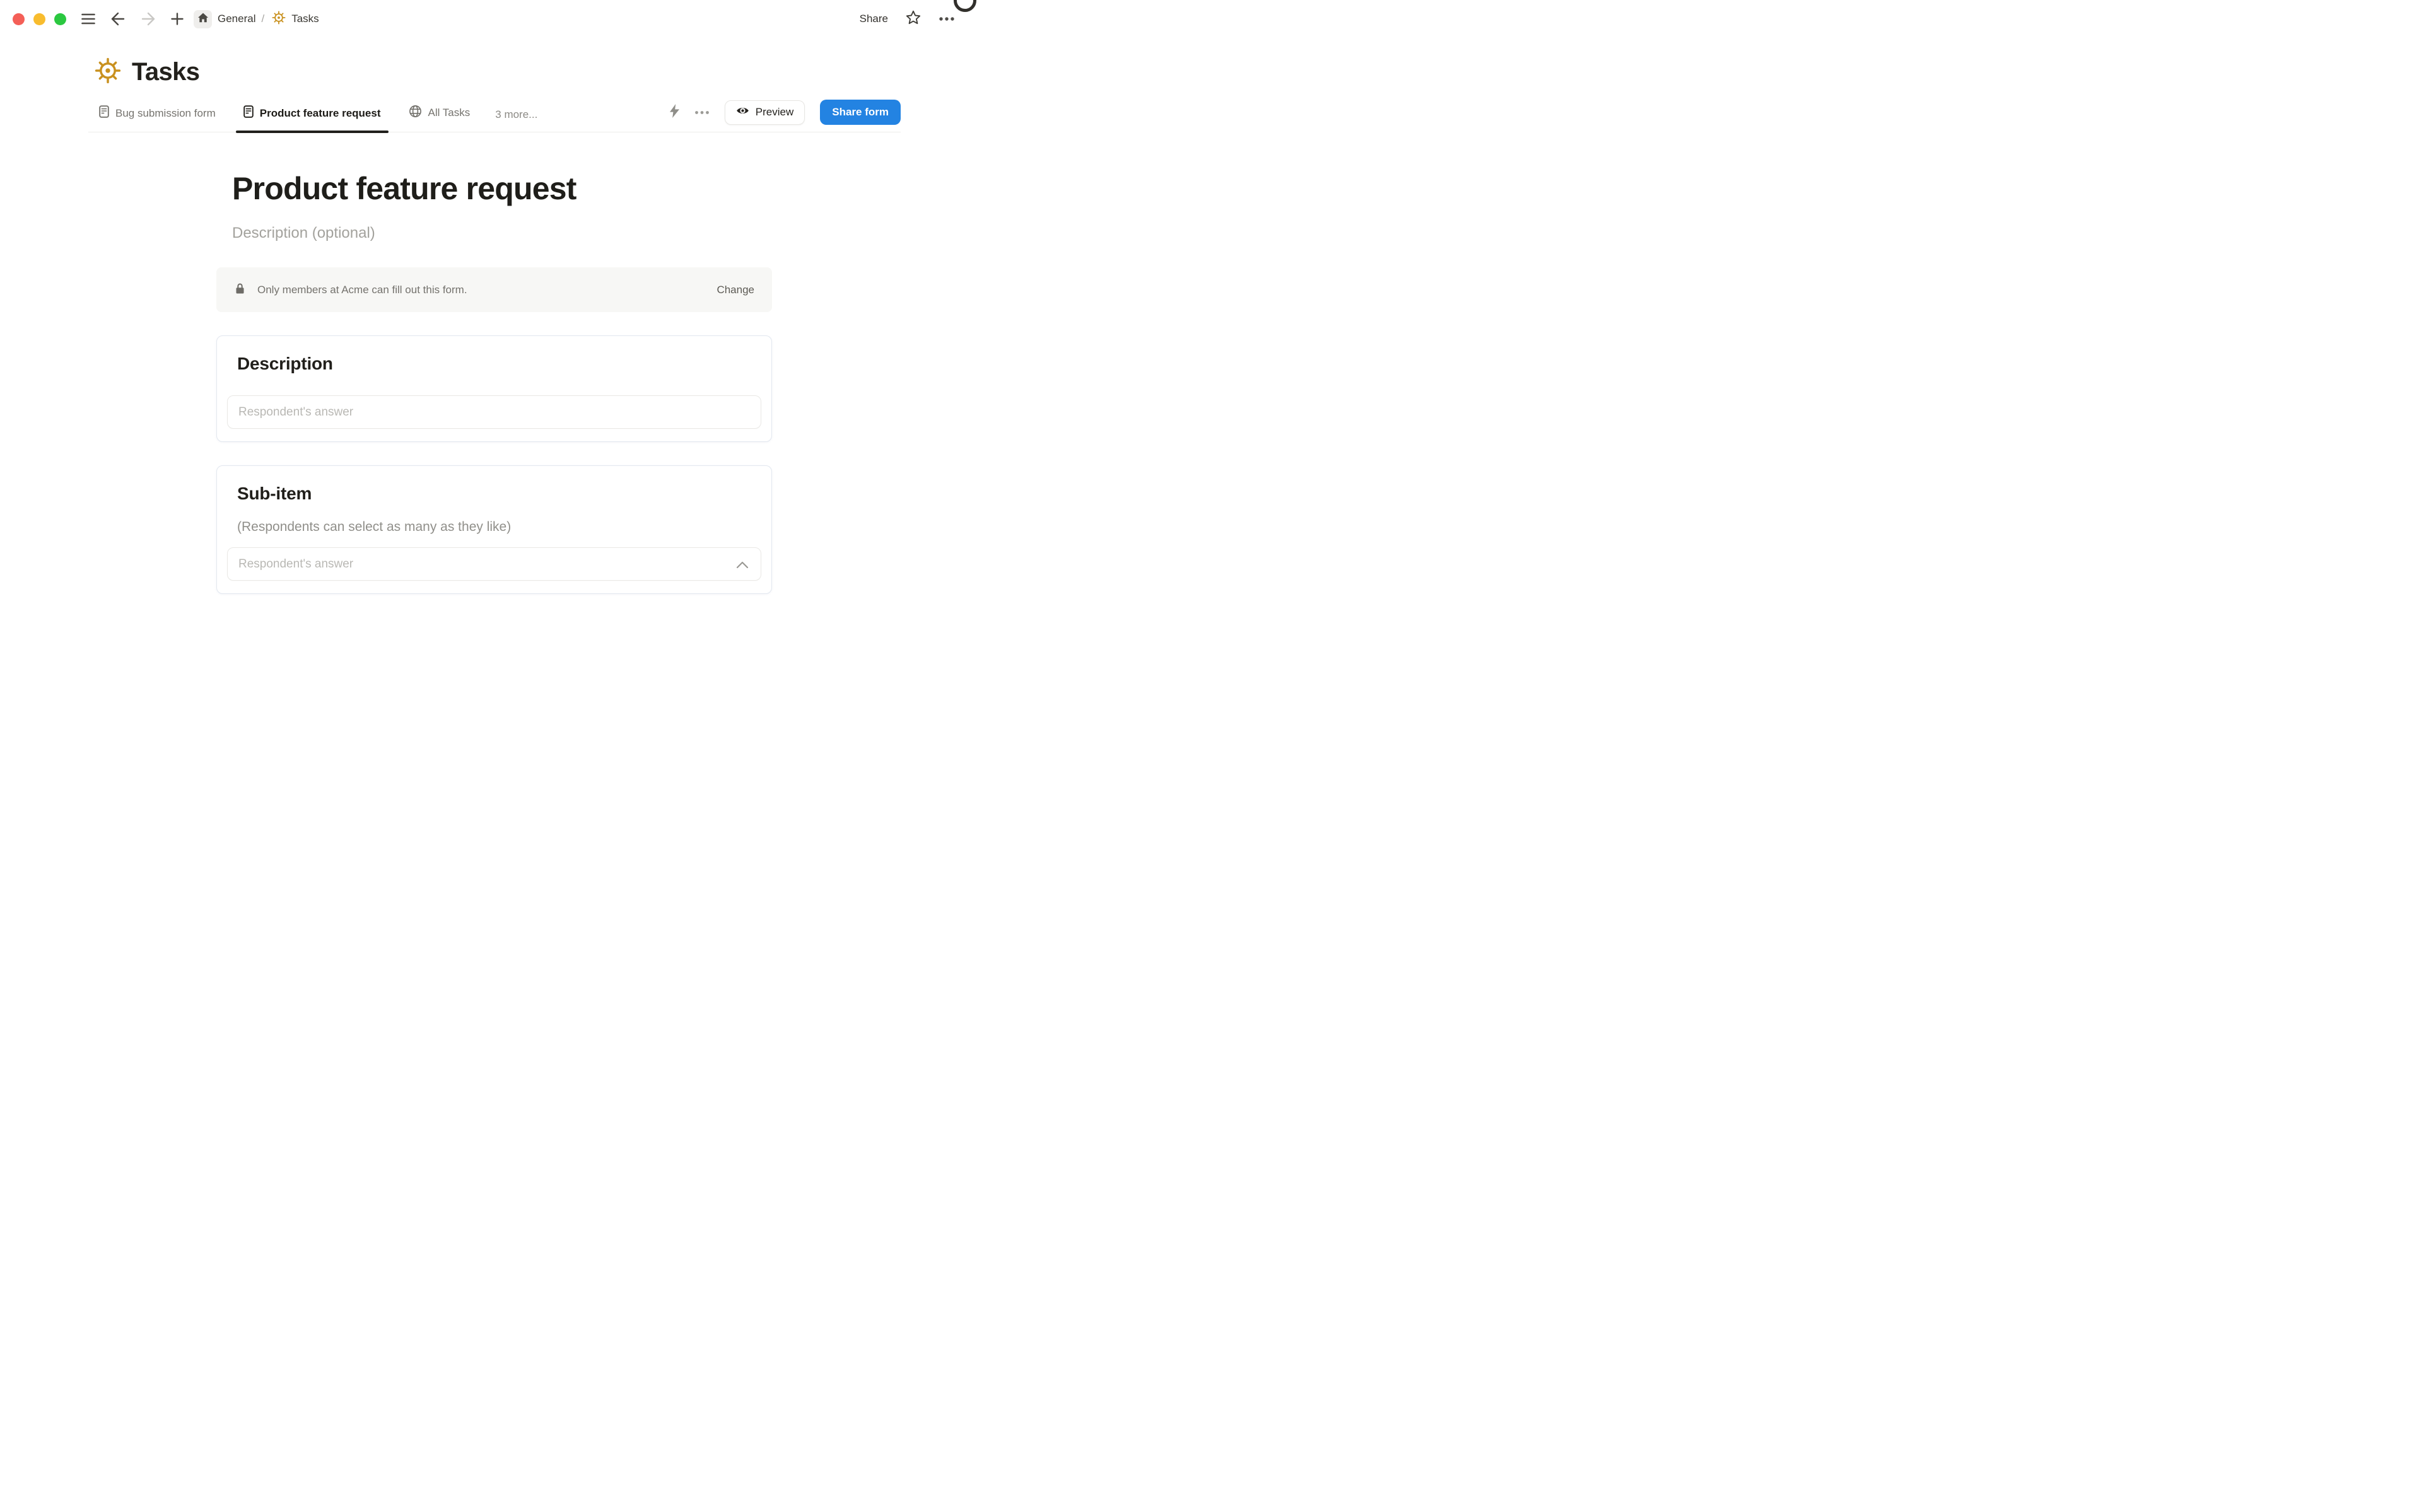  What do you see at coordinates (118, 19) in the screenshot?
I see `back-arrow-icon` at bounding box center [118, 19].